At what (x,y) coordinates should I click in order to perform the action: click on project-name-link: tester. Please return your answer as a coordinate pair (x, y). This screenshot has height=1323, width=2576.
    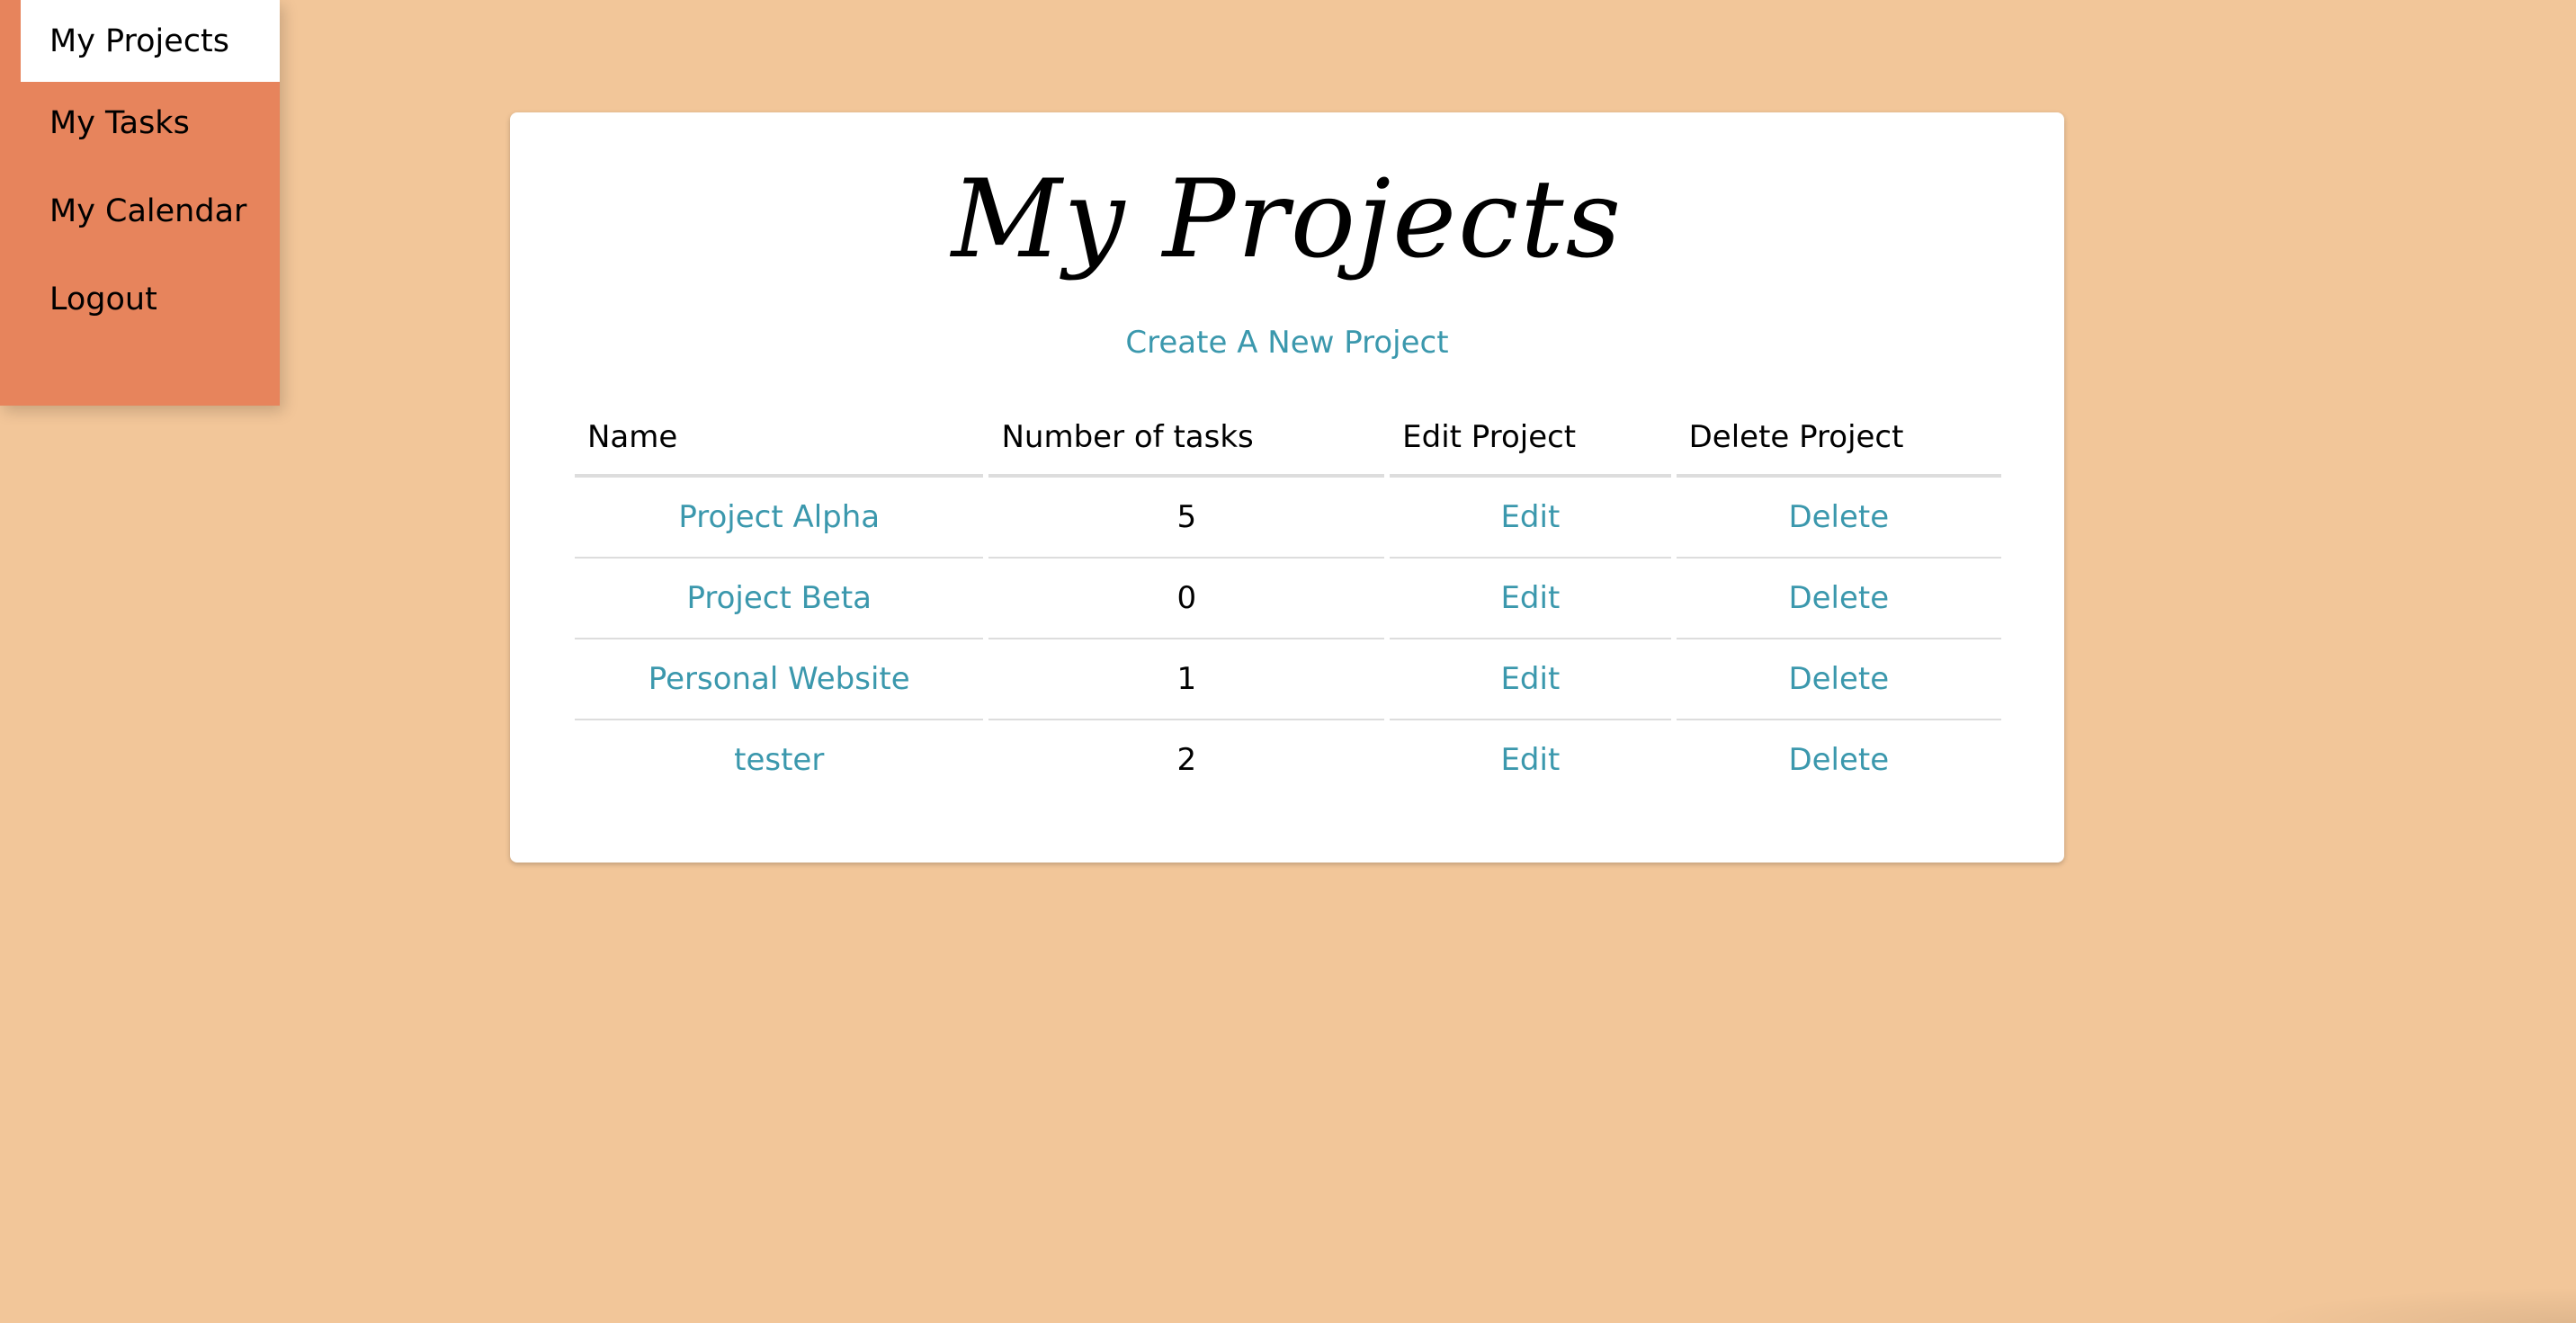
    Looking at the image, I should click on (779, 760).